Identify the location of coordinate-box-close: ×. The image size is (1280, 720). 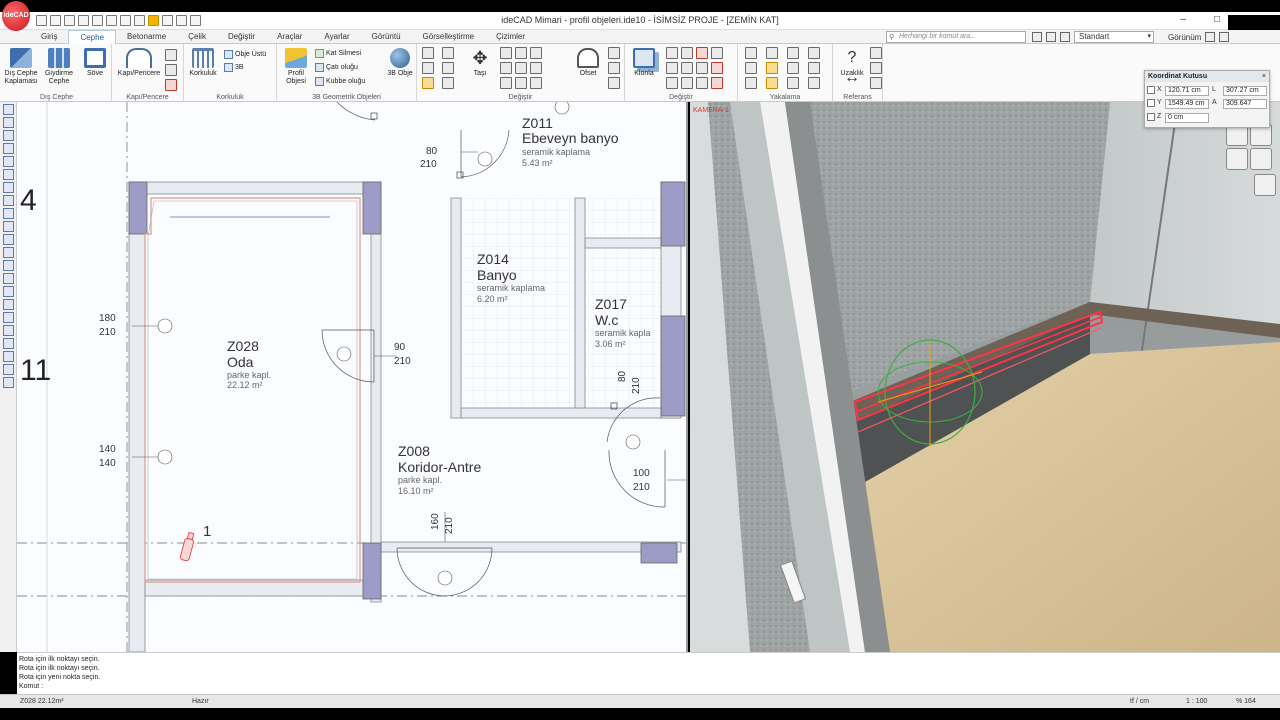
(1264, 76).